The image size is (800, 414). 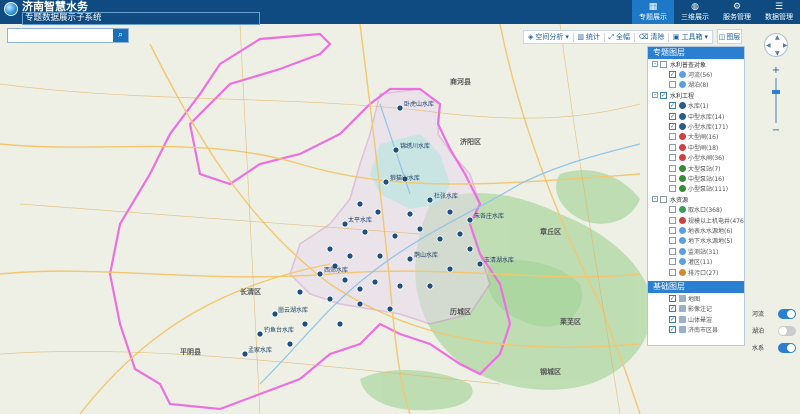 I want to click on pan-up-icon: ▲, so click(x=777, y=37).